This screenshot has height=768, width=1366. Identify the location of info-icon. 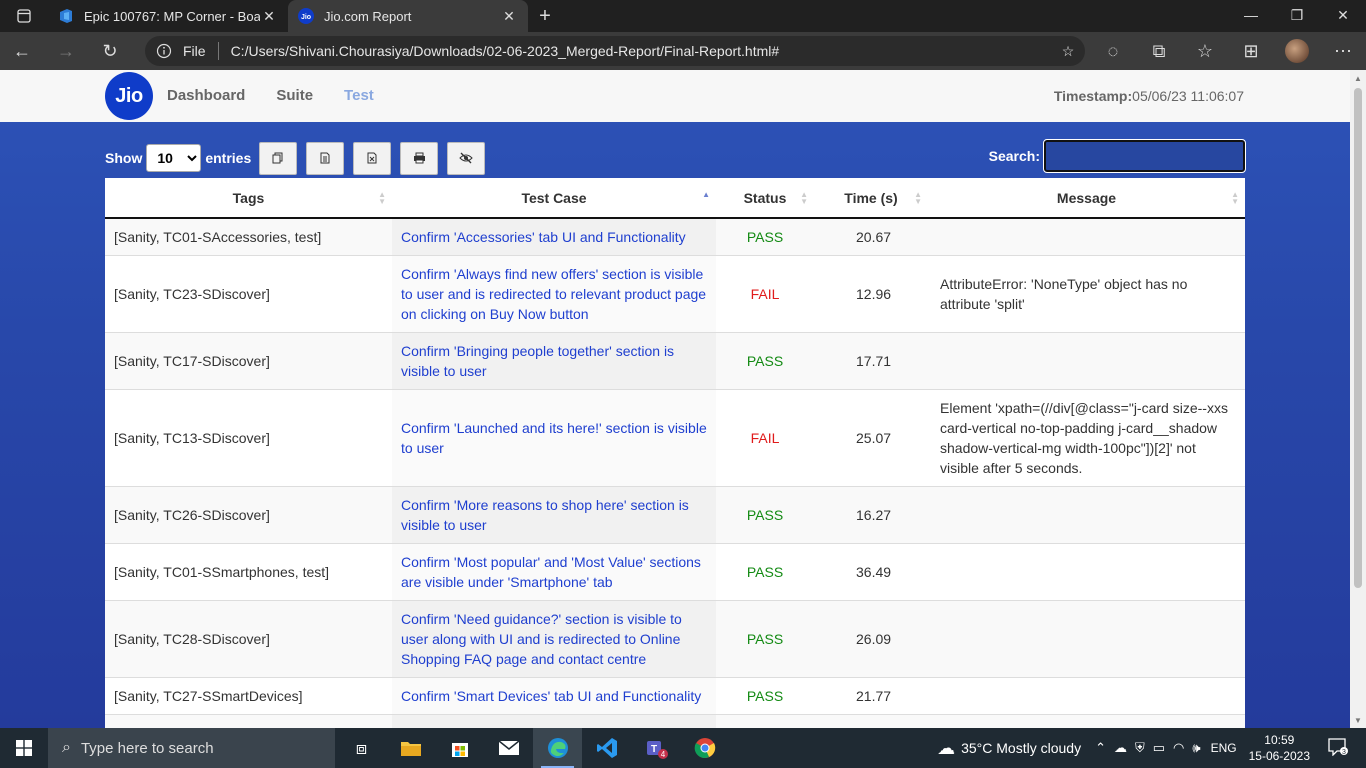
(164, 51).